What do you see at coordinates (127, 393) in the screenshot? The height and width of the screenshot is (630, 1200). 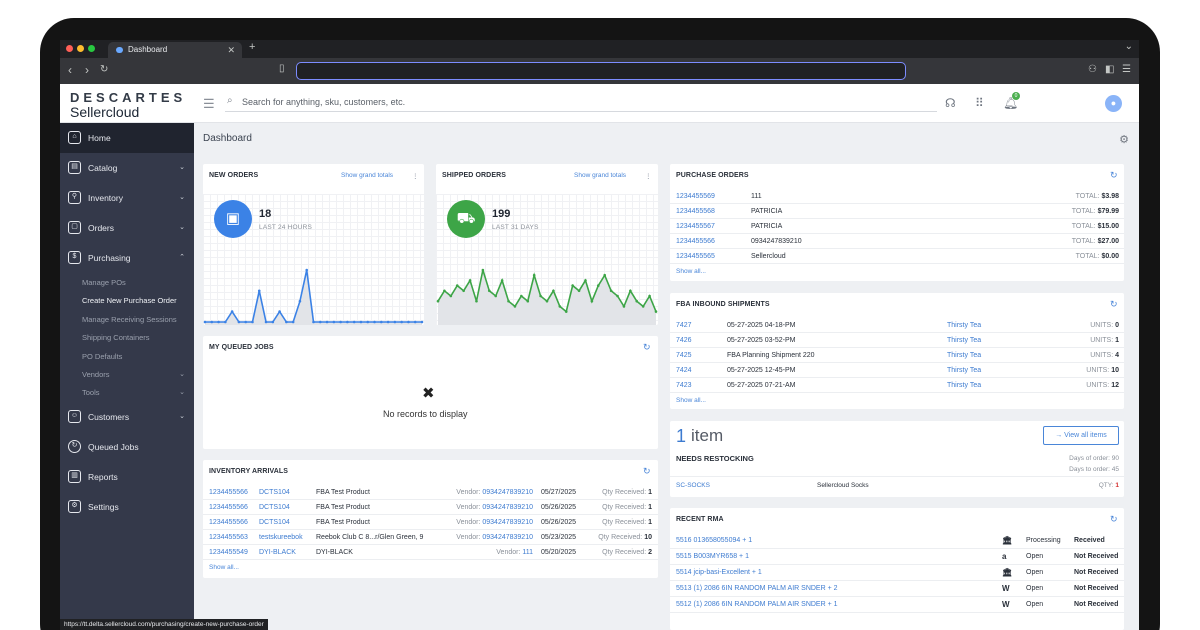 I see `sidebar-sub-tools: Tools ⌄` at bounding box center [127, 393].